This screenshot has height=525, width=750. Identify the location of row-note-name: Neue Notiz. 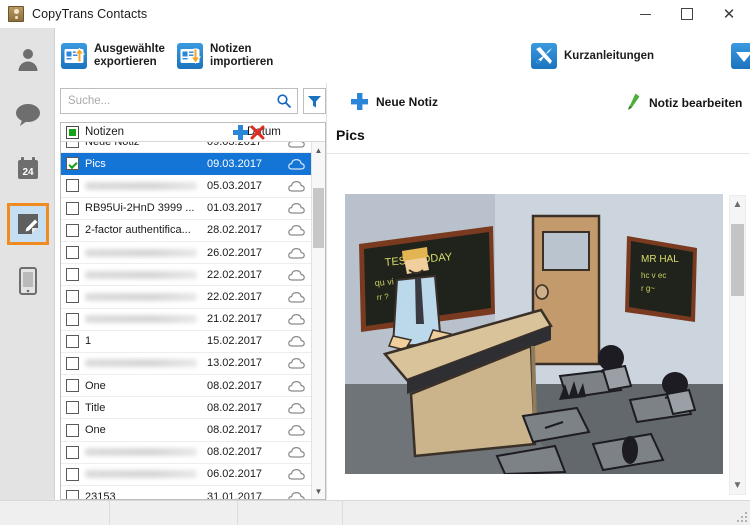
(146, 145).